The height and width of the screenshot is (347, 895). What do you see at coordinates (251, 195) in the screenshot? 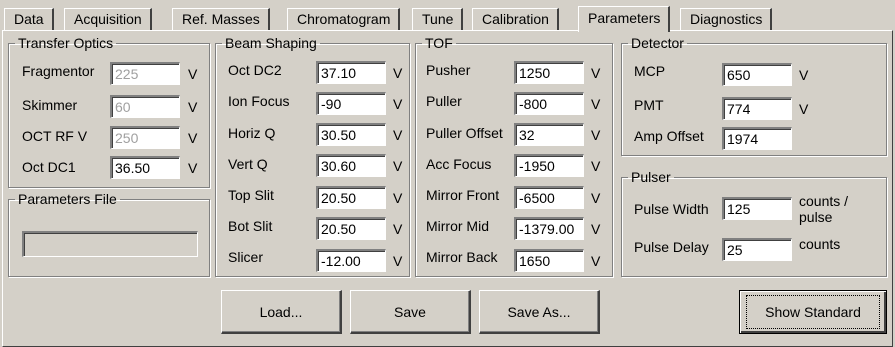
I see `top-slit-label: Top Slit` at bounding box center [251, 195].